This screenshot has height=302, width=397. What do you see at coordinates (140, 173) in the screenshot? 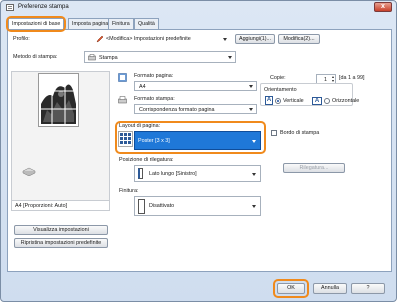
I see `binding-edge-icon` at bounding box center [140, 173].